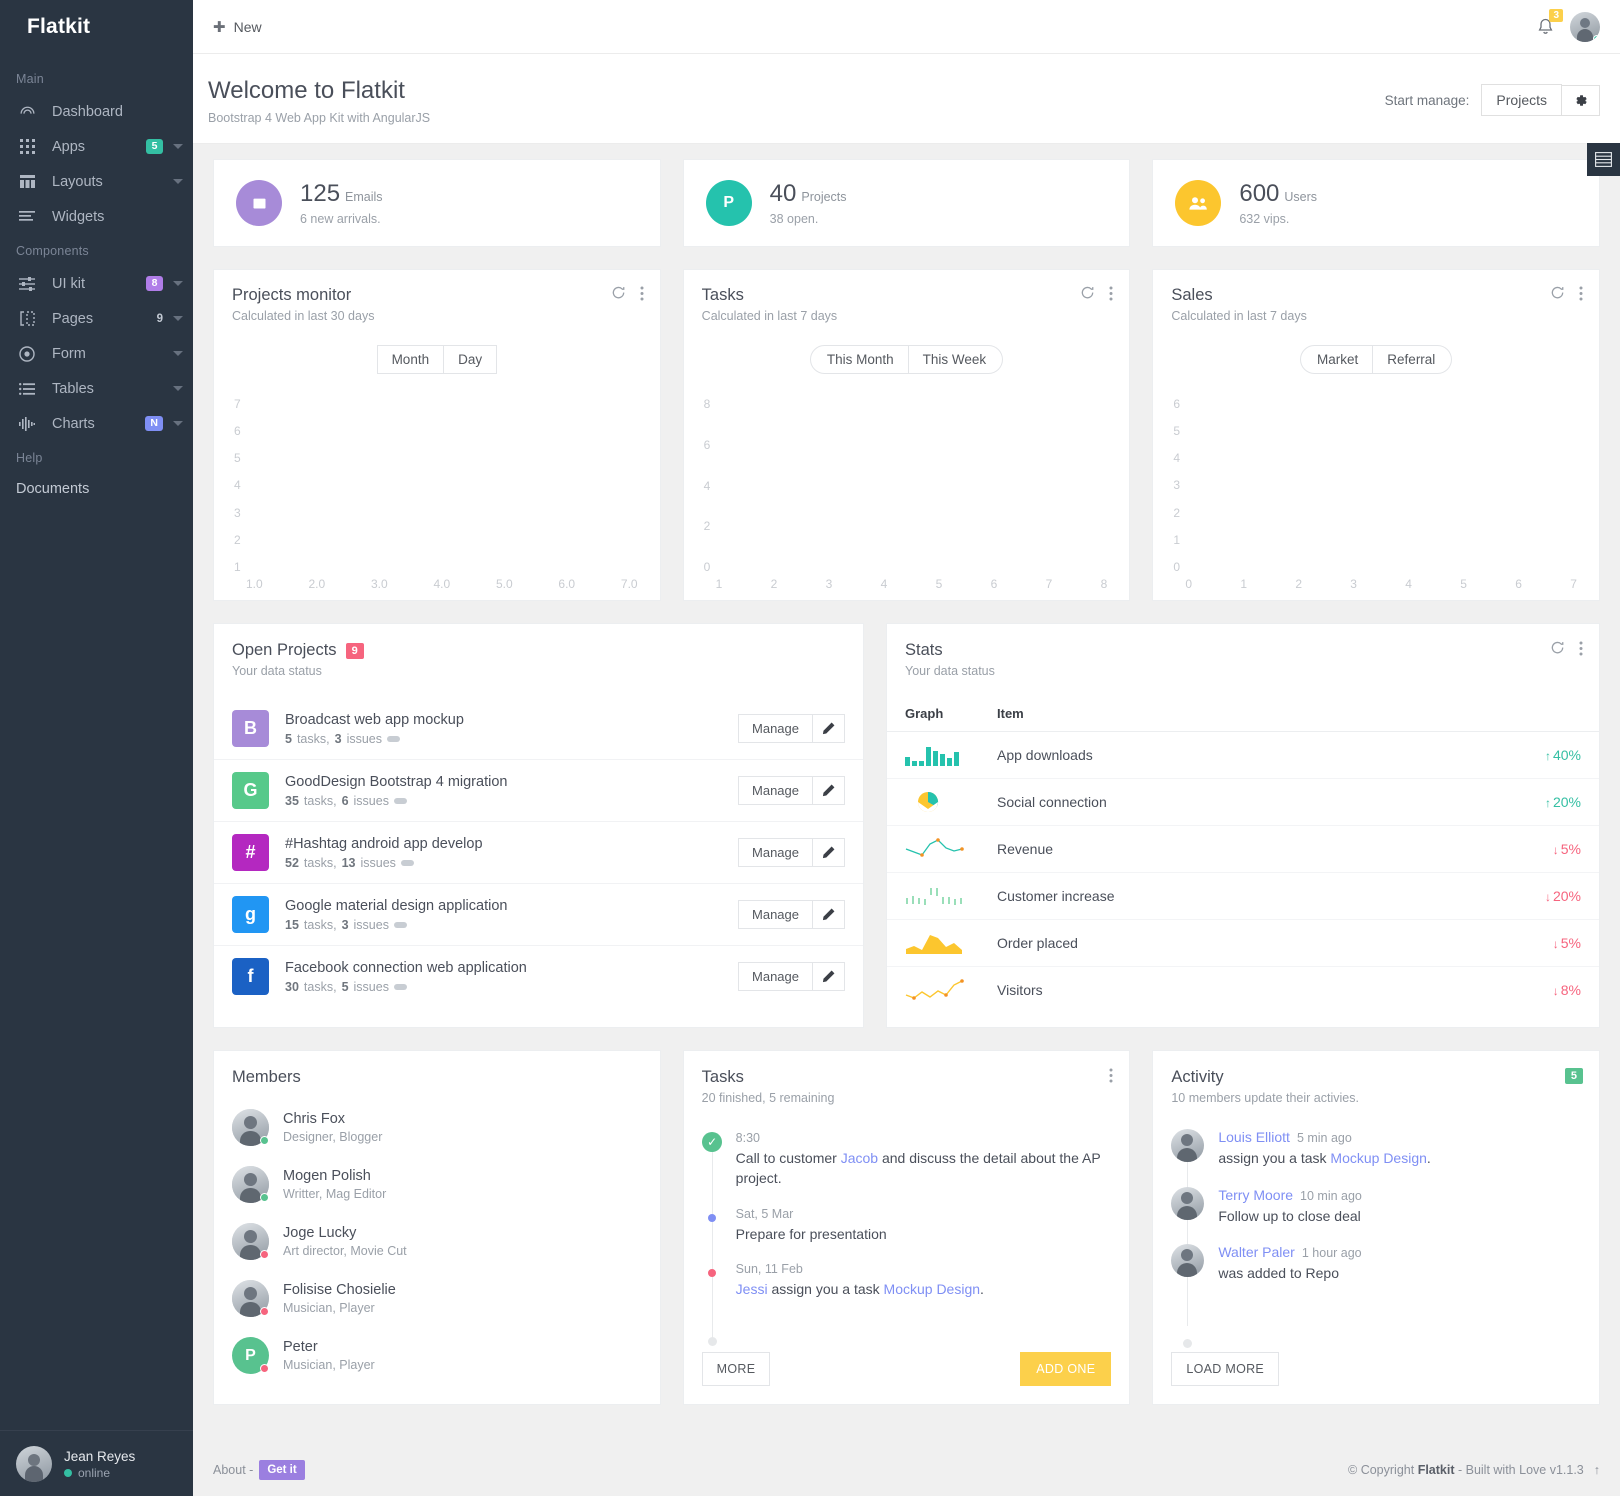  I want to click on chart-switcher-tasks: This Month This Week, so click(907, 359).